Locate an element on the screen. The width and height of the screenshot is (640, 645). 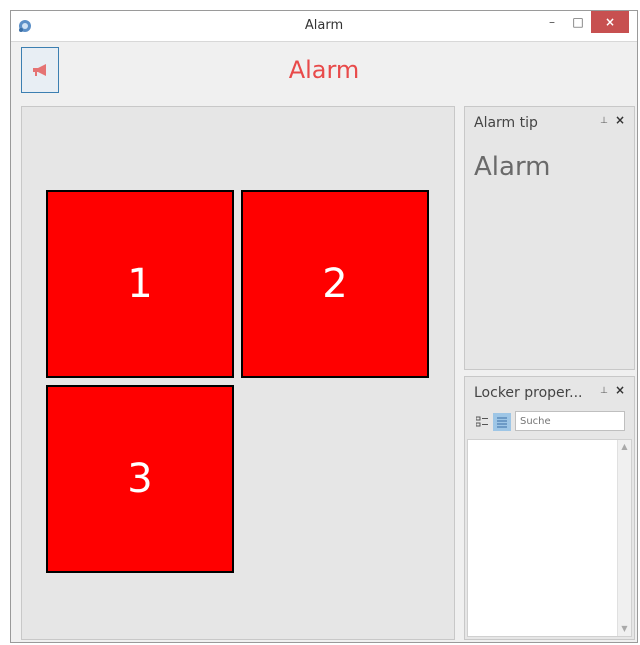
list-icon is located at coordinates (502, 422).